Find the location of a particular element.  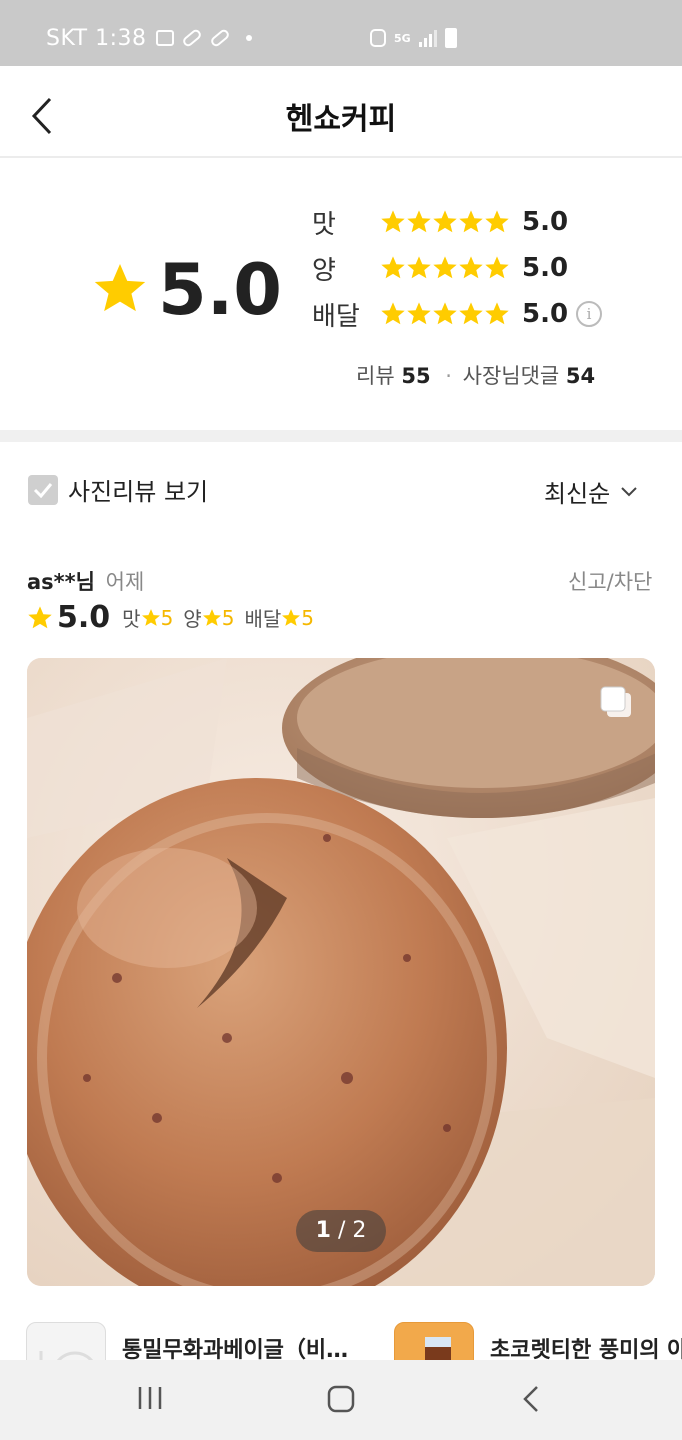

review-rating-line: 5.0 맛 5 양 5 배달 5 is located at coordinates (175, 617).